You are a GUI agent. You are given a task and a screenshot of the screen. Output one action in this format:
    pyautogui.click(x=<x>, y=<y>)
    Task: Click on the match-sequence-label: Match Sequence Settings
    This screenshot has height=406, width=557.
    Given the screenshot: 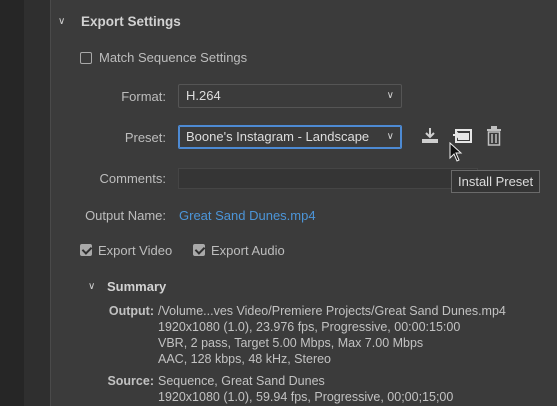 What is the action you would take?
    pyautogui.click(x=173, y=57)
    